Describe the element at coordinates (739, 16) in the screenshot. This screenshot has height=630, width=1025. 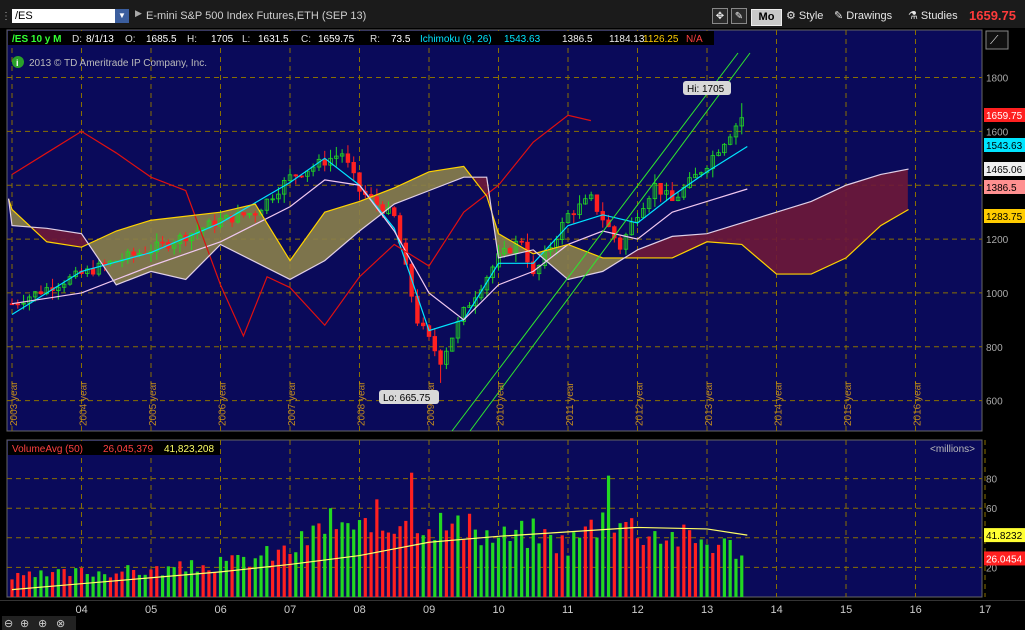
I see `pencil-tool-icon: ✎` at that location.